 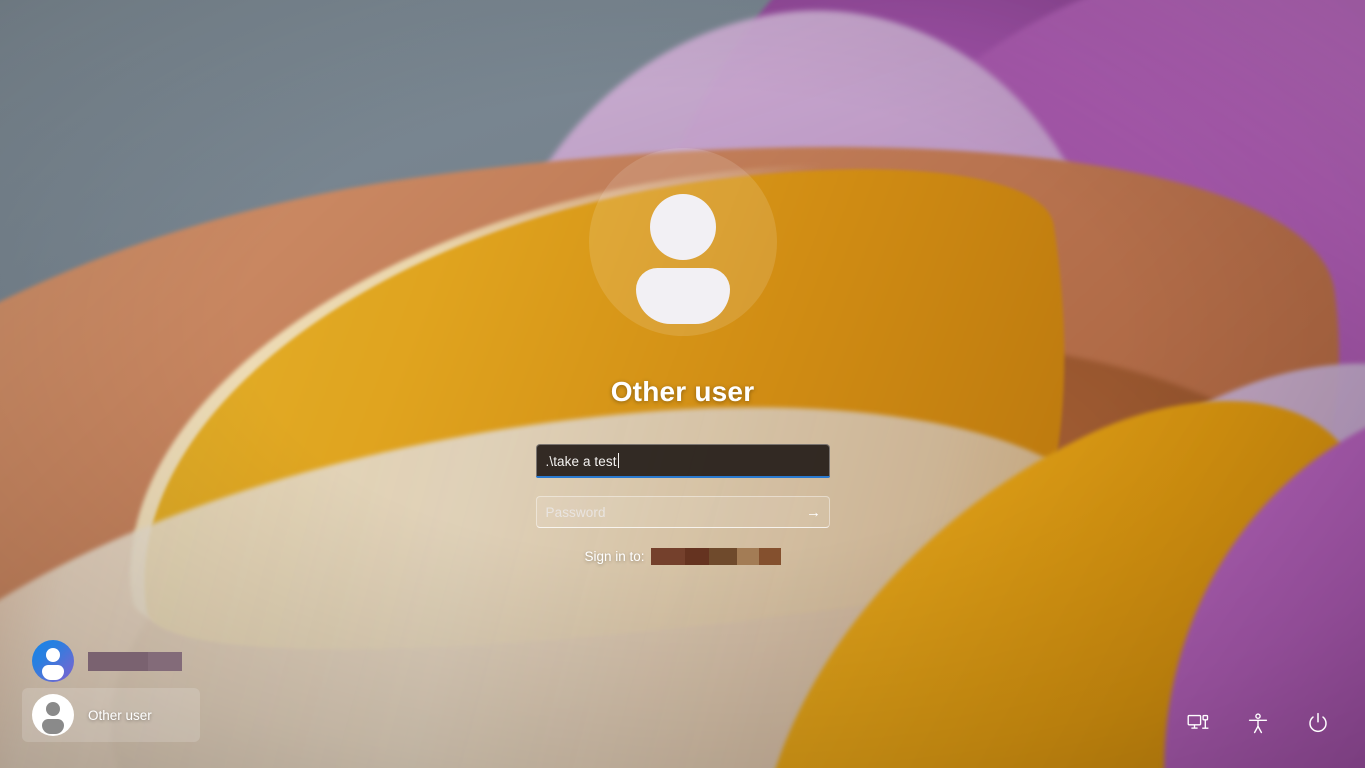 What do you see at coordinates (614, 556) in the screenshot?
I see `signin-to-label: Sign in to:` at bounding box center [614, 556].